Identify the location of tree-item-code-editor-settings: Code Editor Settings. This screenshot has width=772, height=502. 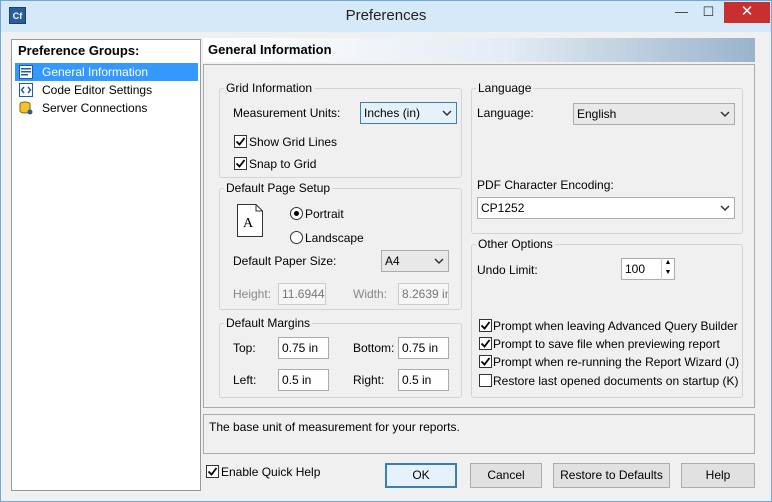
(106, 90).